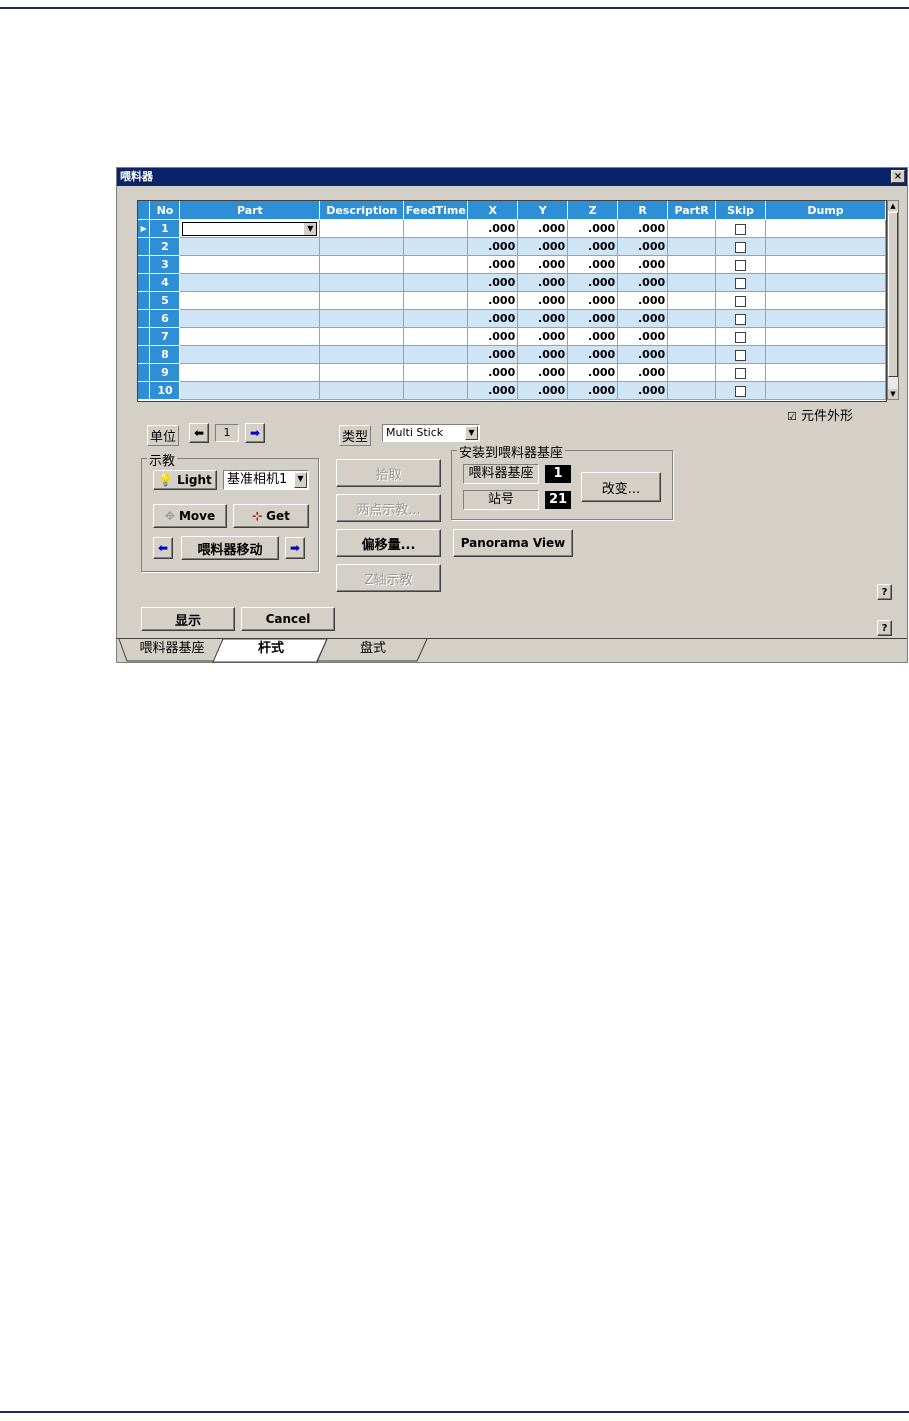 The width and height of the screenshot is (909, 1421). I want to click on table-row: 8.000.000.000.000, so click(512, 354).